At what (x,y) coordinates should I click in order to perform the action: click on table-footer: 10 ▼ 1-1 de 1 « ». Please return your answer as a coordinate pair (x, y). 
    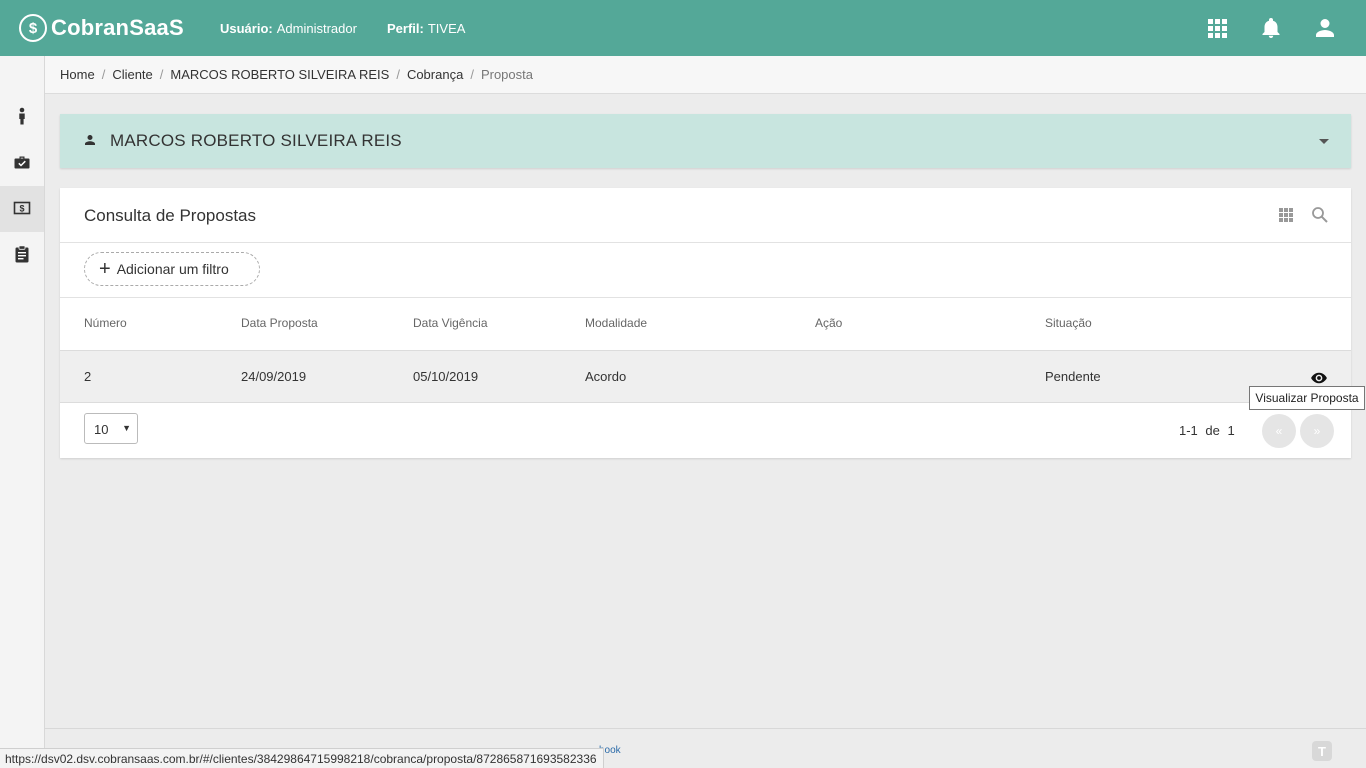
    Looking at the image, I should click on (705, 430).